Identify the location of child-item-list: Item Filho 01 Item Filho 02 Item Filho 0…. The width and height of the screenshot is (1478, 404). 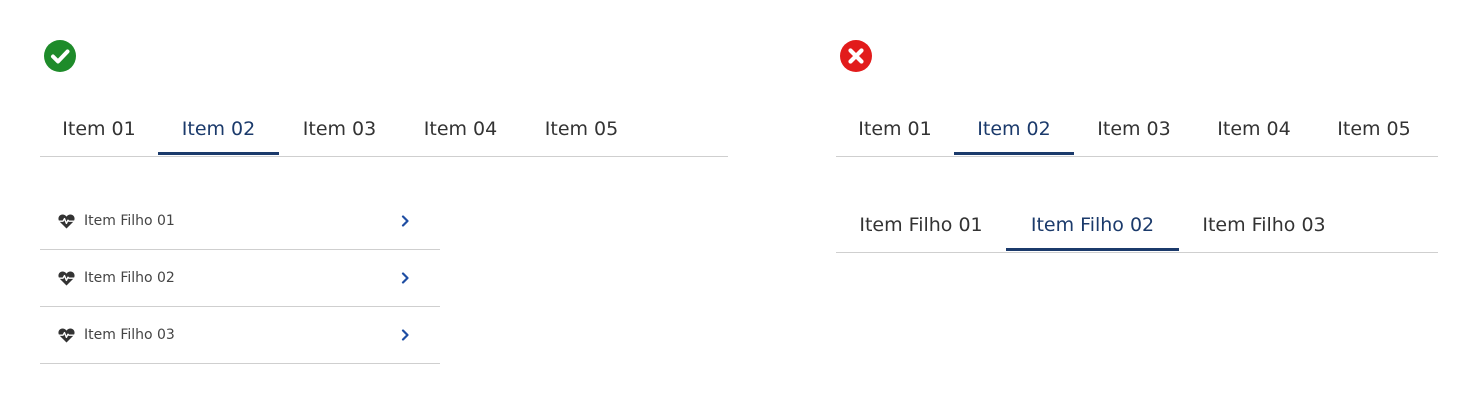
(240, 278).